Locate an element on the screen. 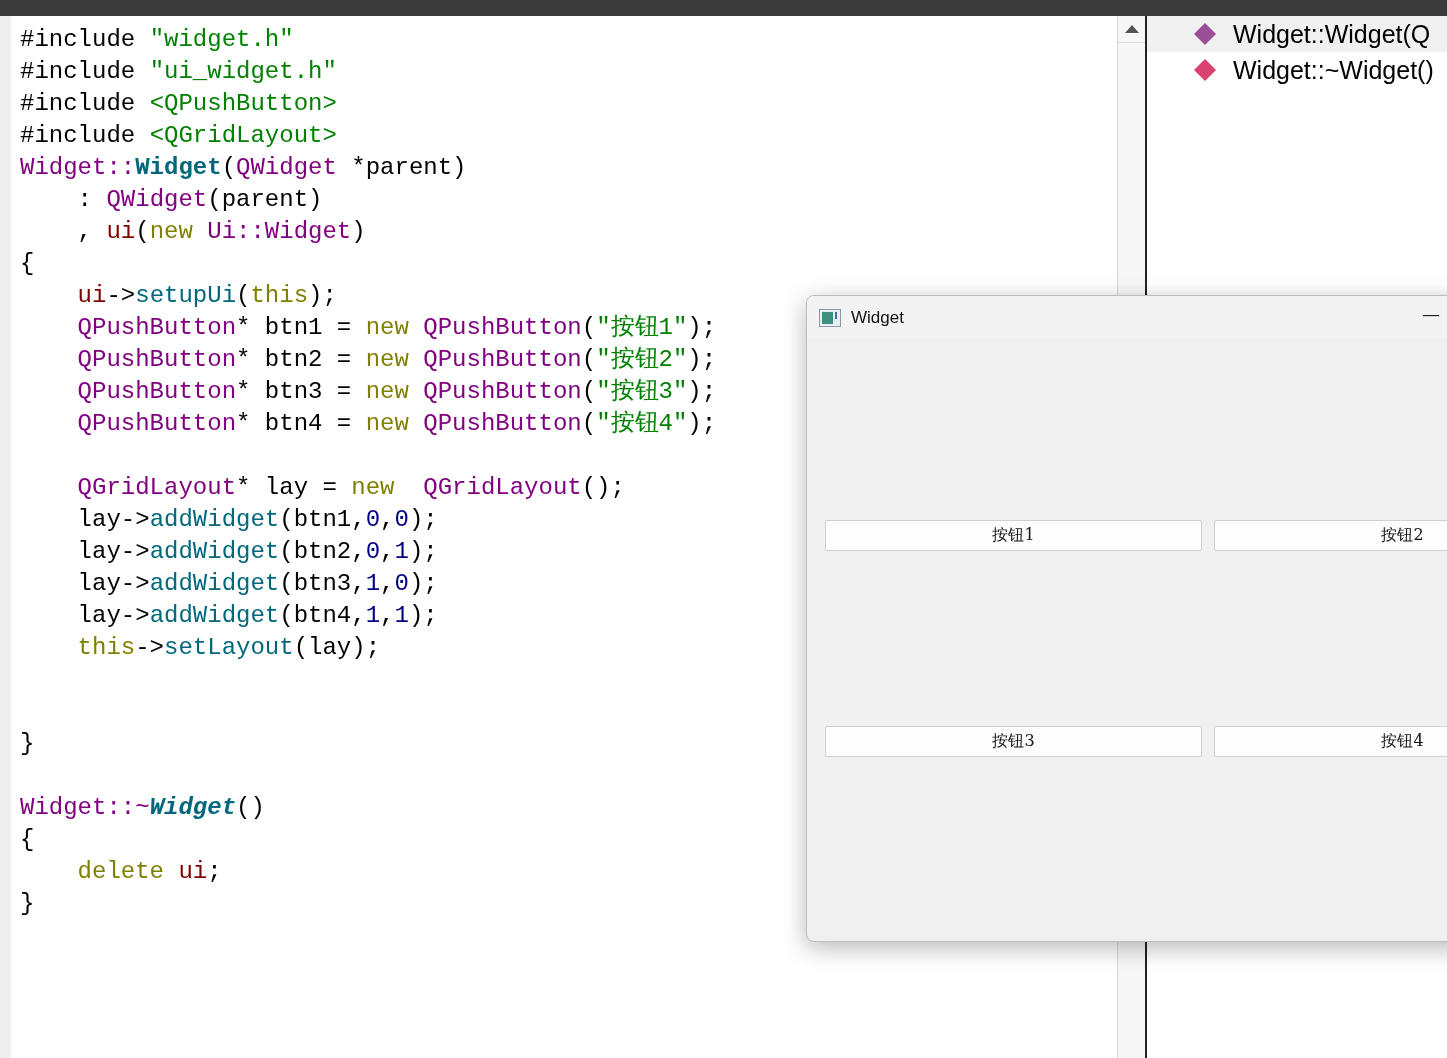 The height and width of the screenshot is (1058, 1447). code-line: Widget::Widget(QWidget *parent) is located at coordinates (243, 168).